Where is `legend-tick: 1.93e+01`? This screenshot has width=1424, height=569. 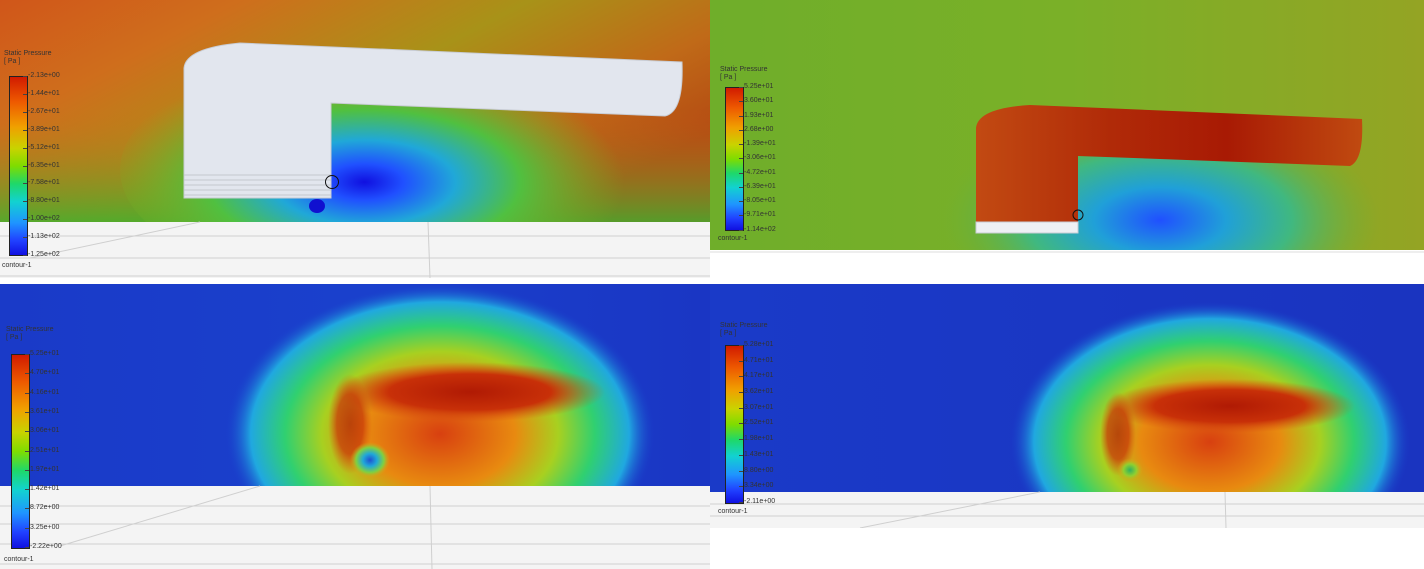 legend-tick: 1.93e+01 is located at coordinates (756, 115).